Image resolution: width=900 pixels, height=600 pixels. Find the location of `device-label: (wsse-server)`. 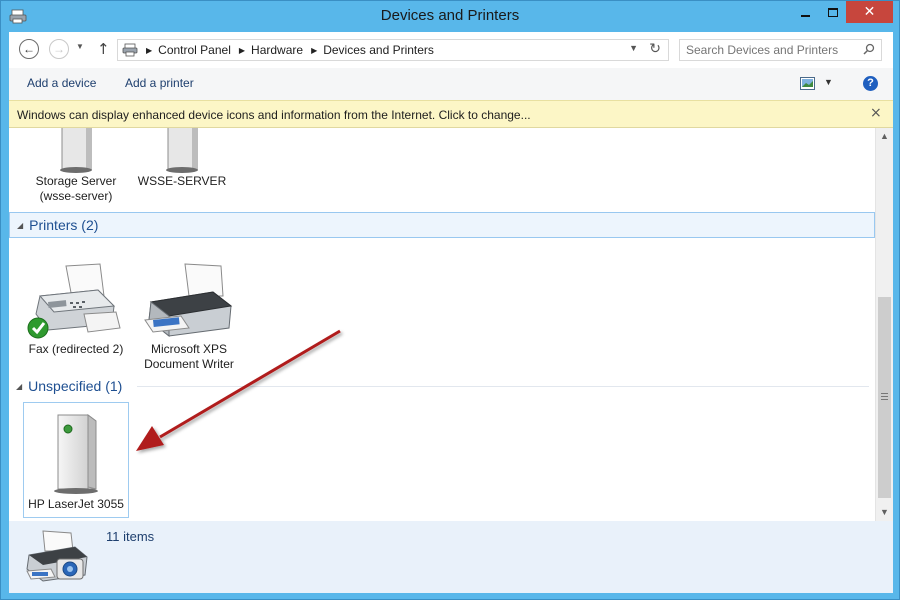

device-label: (wsse-server) is located at coordinates (76, 196).